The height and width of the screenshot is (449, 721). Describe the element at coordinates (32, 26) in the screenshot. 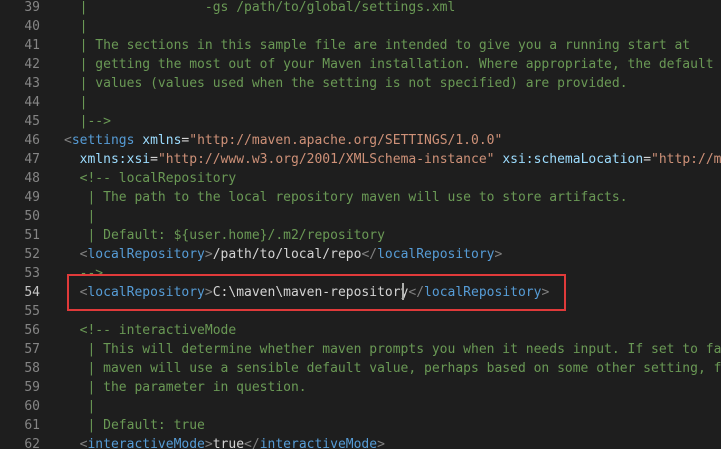

I see `line-number: 40` at that location.